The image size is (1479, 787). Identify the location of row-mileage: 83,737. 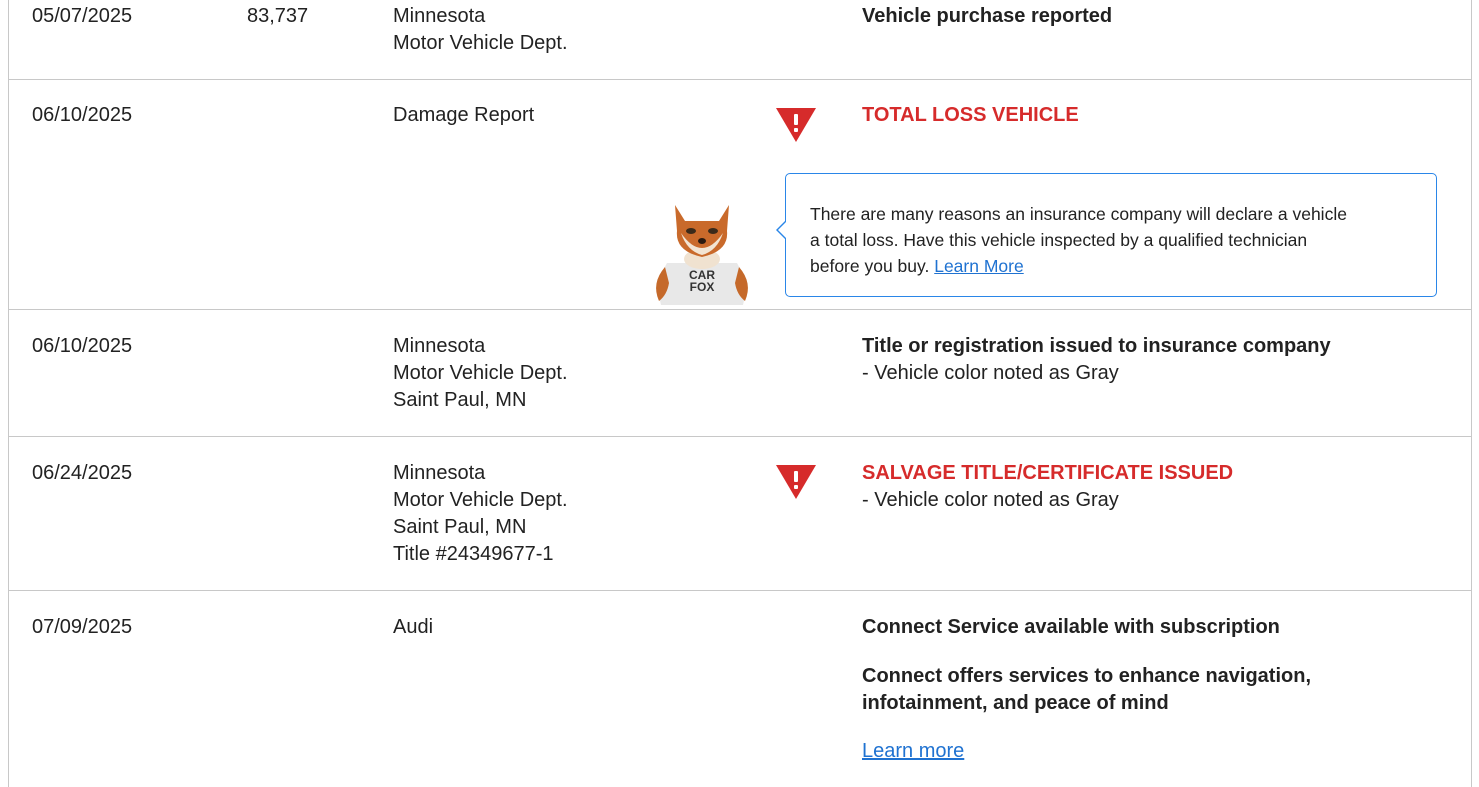
(278, 16).